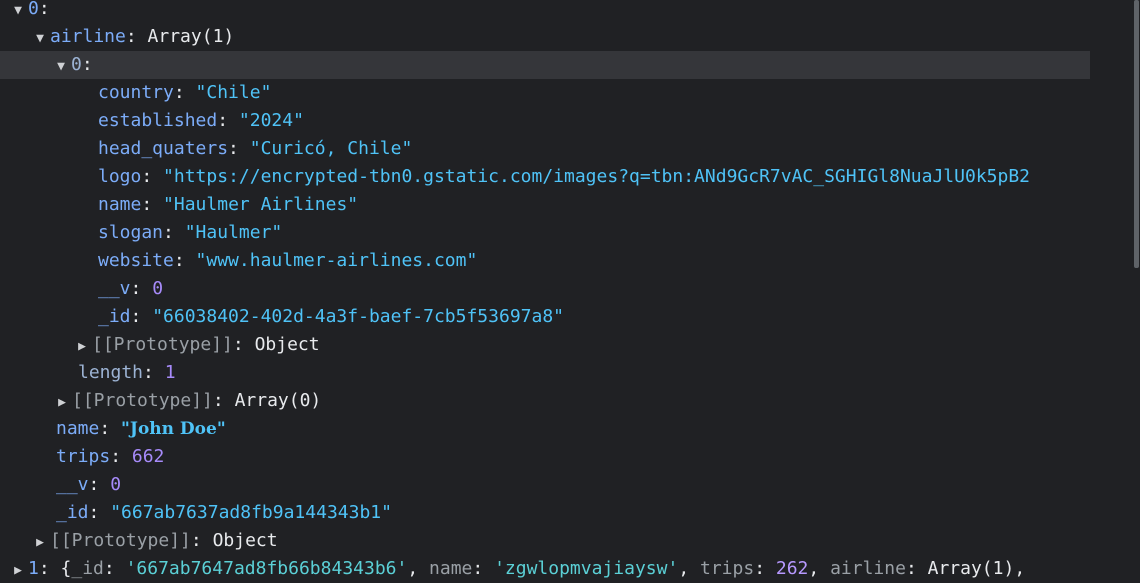 The width and height of the screenshot is (1140, 583). I want to click on airline-item-index: 0, so click(76, 64).